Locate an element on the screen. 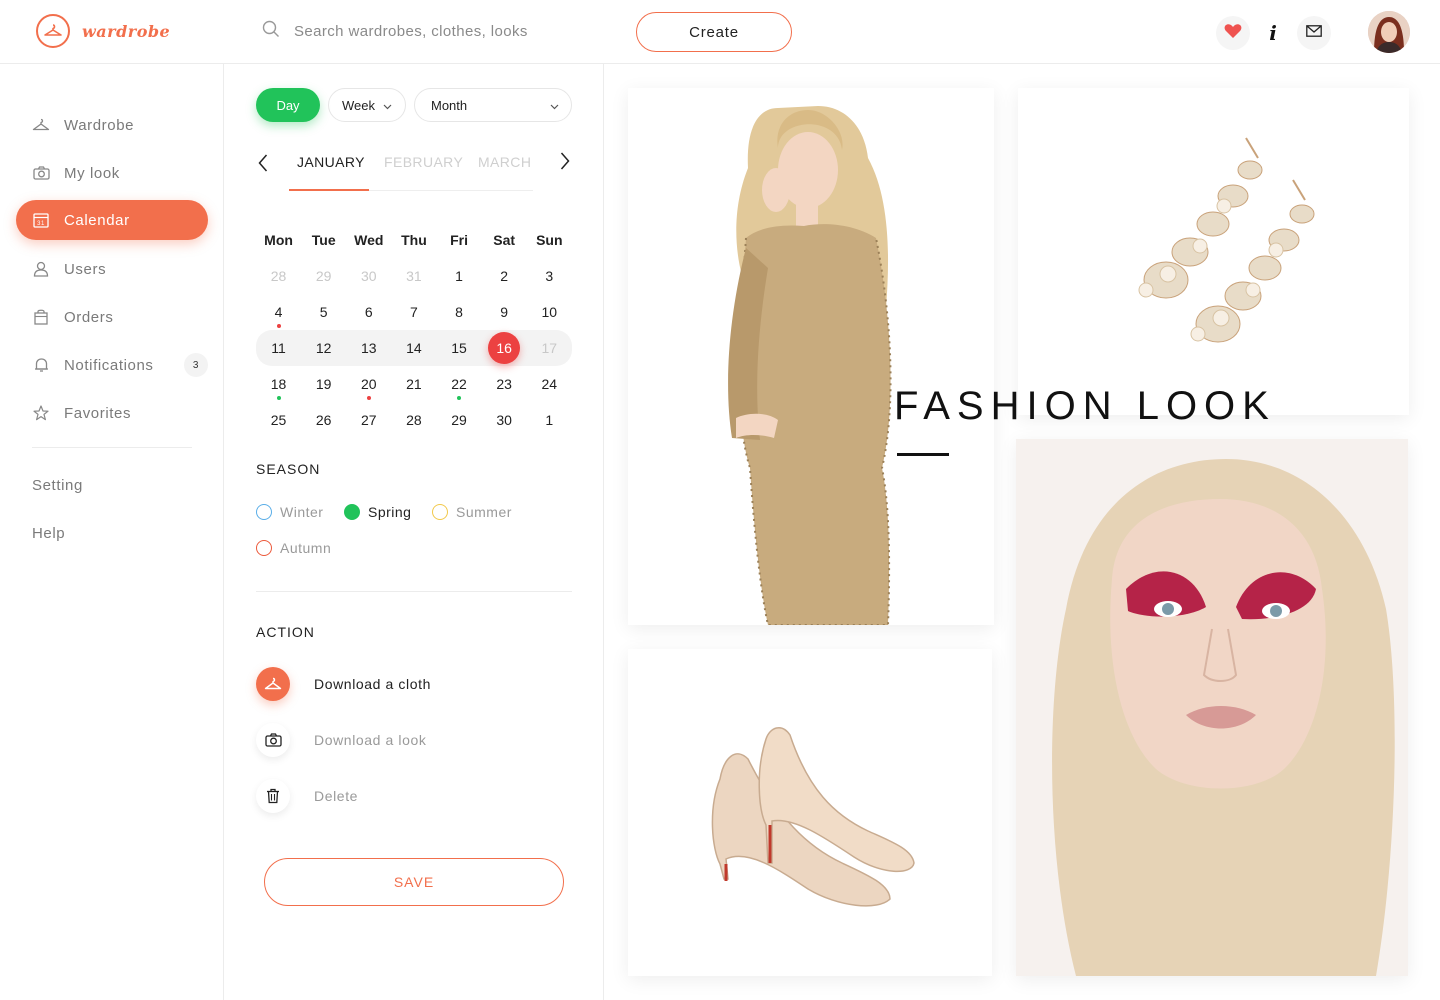 This screenshot has width=1440, height=1000. download-look-action: Download a look is located at coordinates (341, 740).